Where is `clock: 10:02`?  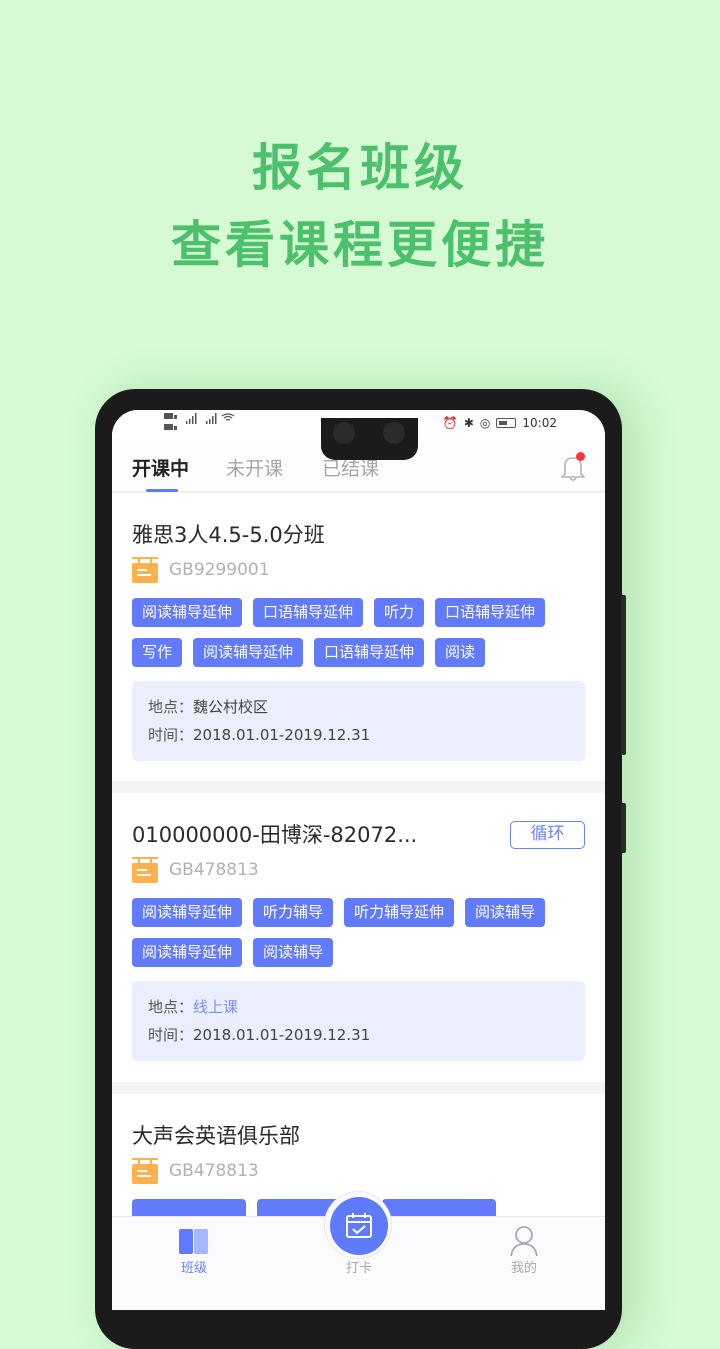 clock: 10:02 is located at coordinates (539, 423).